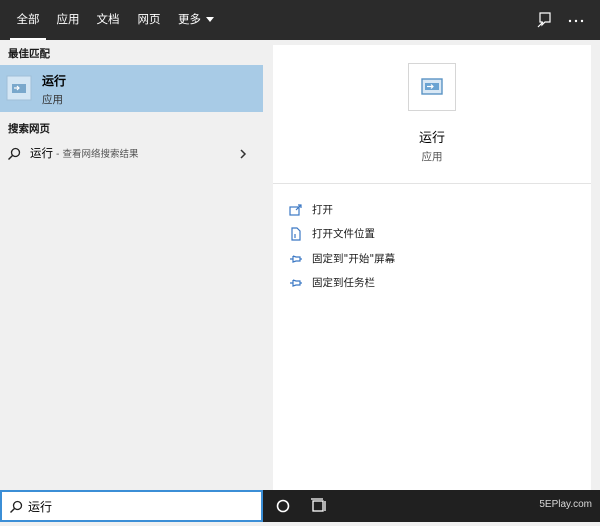 The width and height of the screenshot is (600, 526). I want to click on run-app-large-icon, so click(432, 87).